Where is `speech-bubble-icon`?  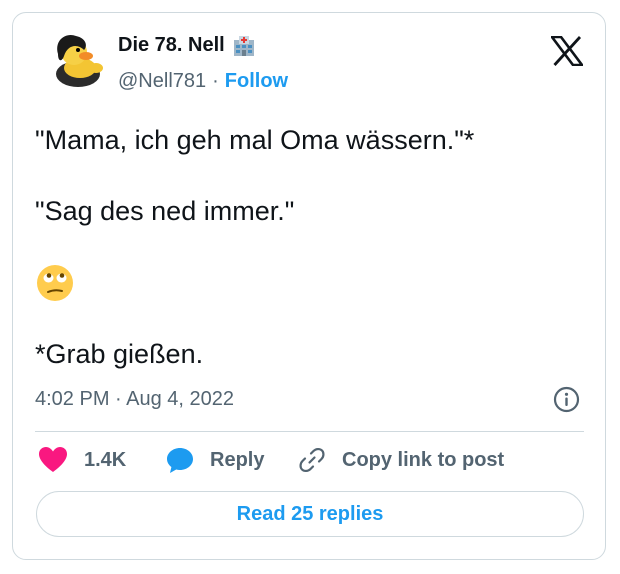
speech-bubble-icon is located at coordinates (180, 460).